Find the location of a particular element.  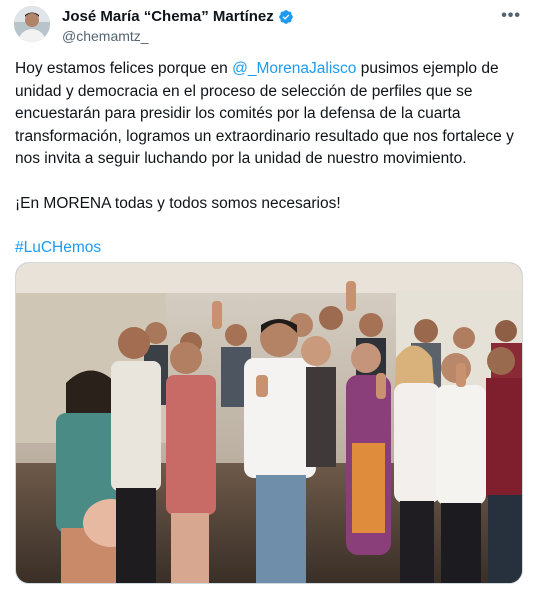

avatar is located at coordinates (32, 24).